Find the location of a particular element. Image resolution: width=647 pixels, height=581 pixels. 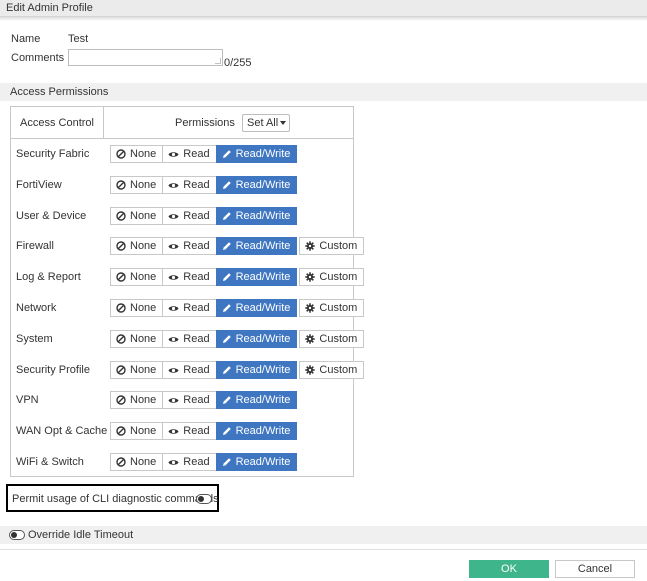

override-toggle is located at coordinates (17, 535).